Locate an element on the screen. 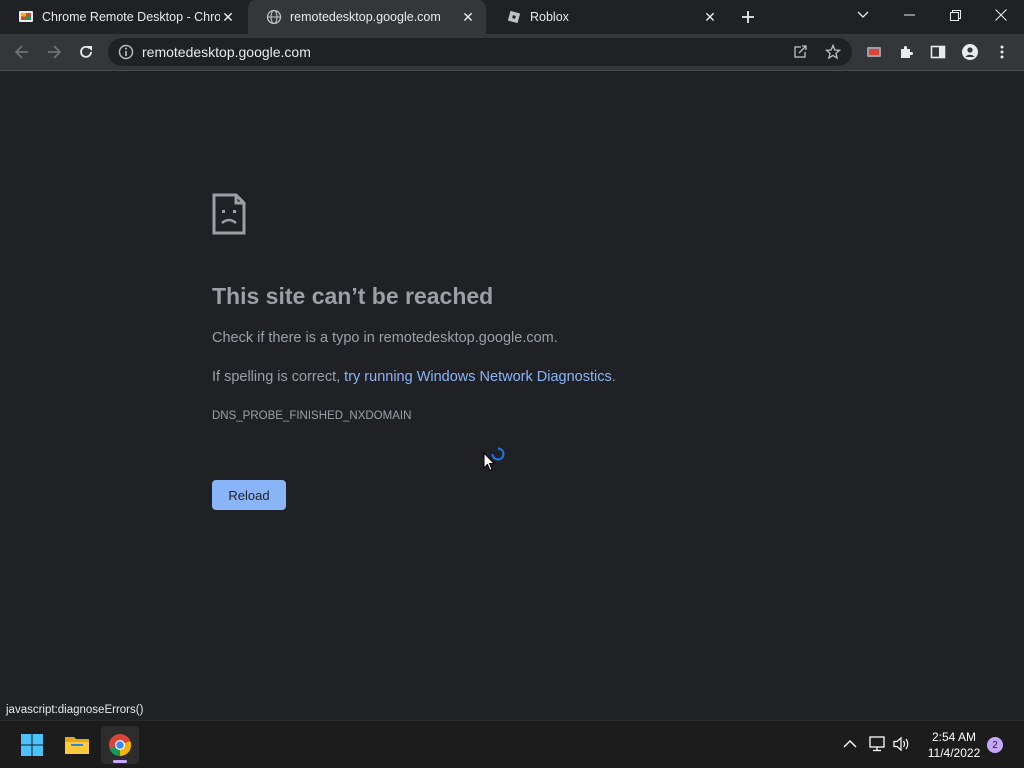 The width and height of the screenshot is (1024, 768). error-code: DNS_PROBE_FINISHED_NXDOMAIN is located at coordinates (312, 416).